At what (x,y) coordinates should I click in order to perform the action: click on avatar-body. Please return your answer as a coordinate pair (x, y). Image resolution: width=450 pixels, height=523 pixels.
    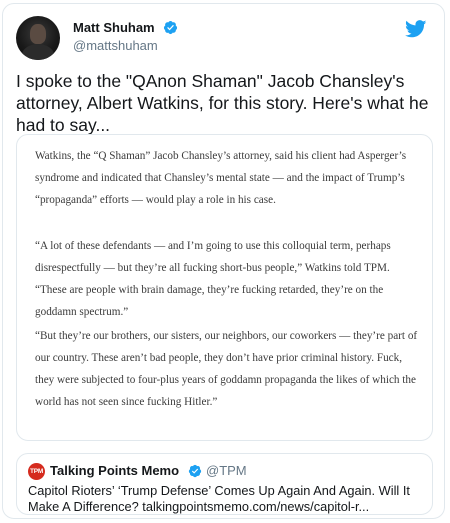
    Looking at the image, I should click on (38, 52).